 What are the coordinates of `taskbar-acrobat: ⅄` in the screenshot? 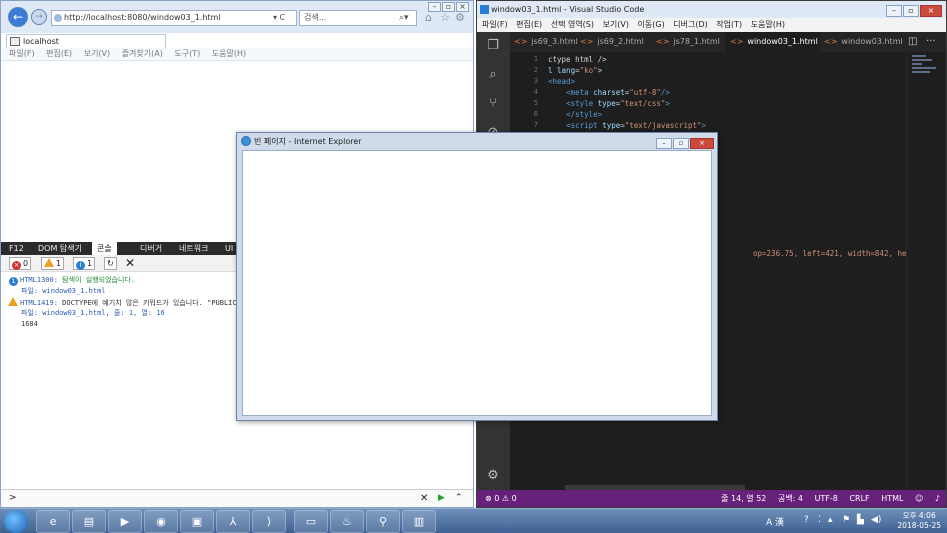 It's located at (233, 521).